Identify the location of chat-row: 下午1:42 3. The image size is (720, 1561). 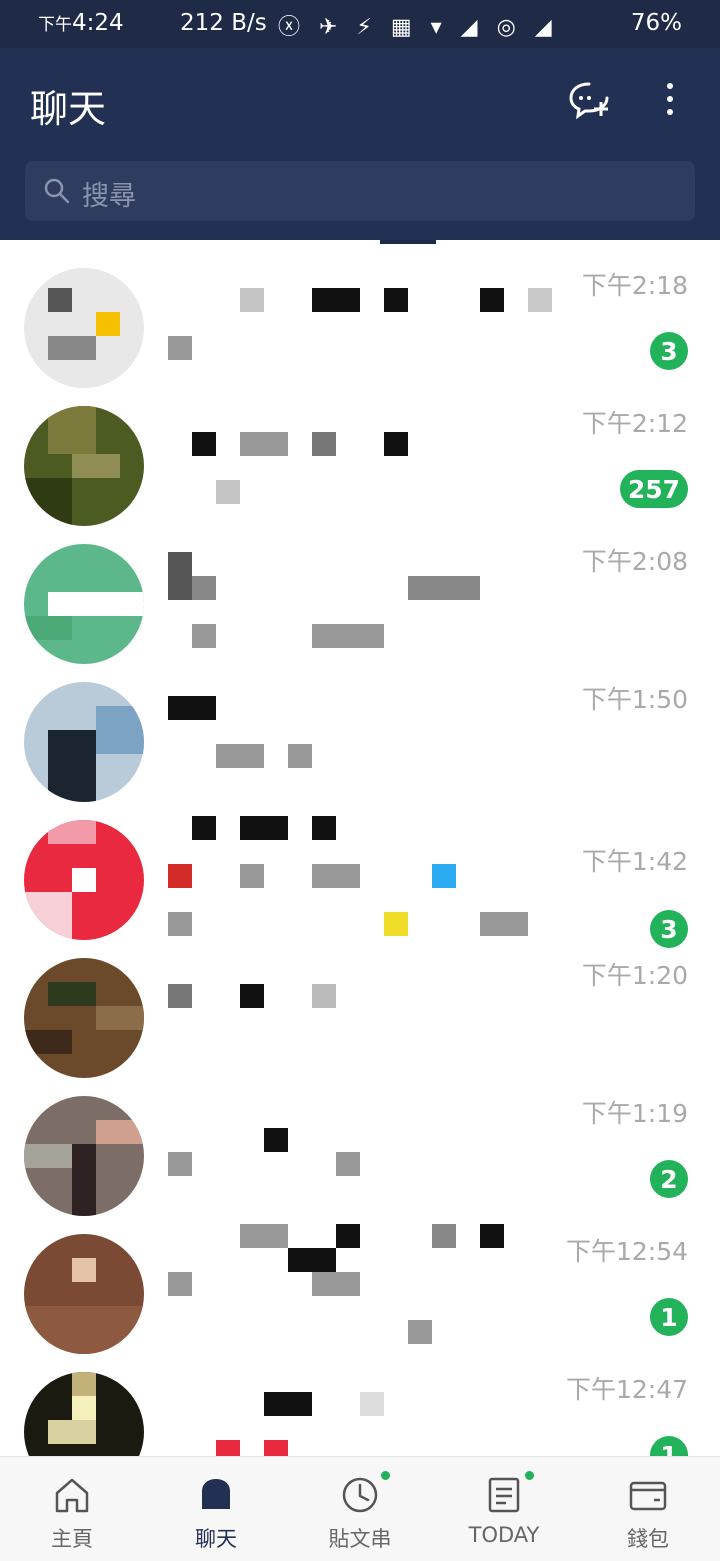
(360, 872).